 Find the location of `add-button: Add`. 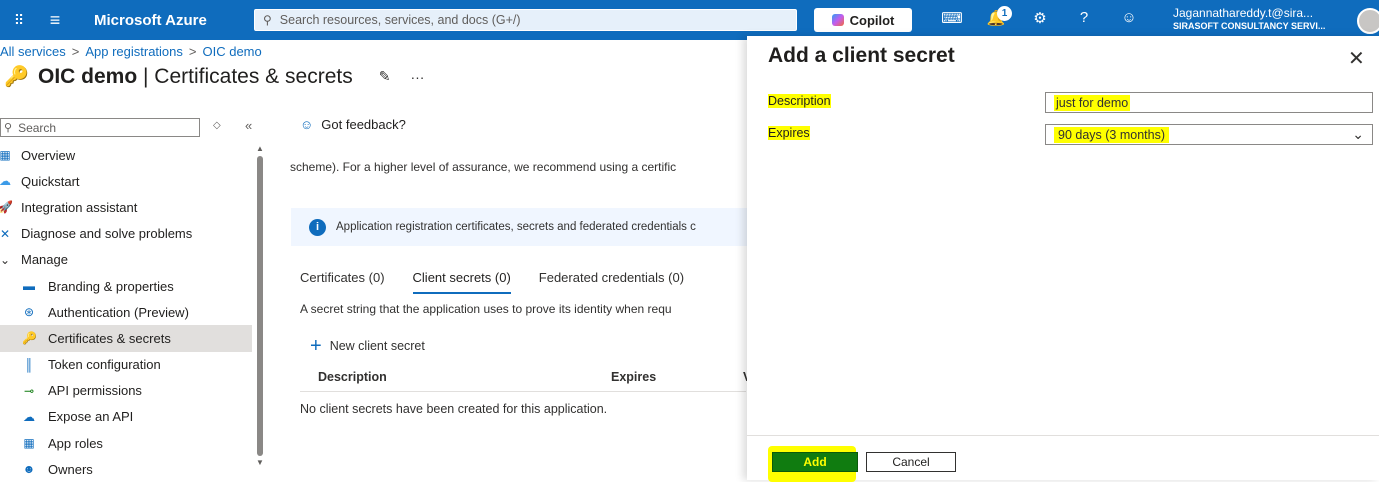

add-button: Add is located at coordinates (815, 462).